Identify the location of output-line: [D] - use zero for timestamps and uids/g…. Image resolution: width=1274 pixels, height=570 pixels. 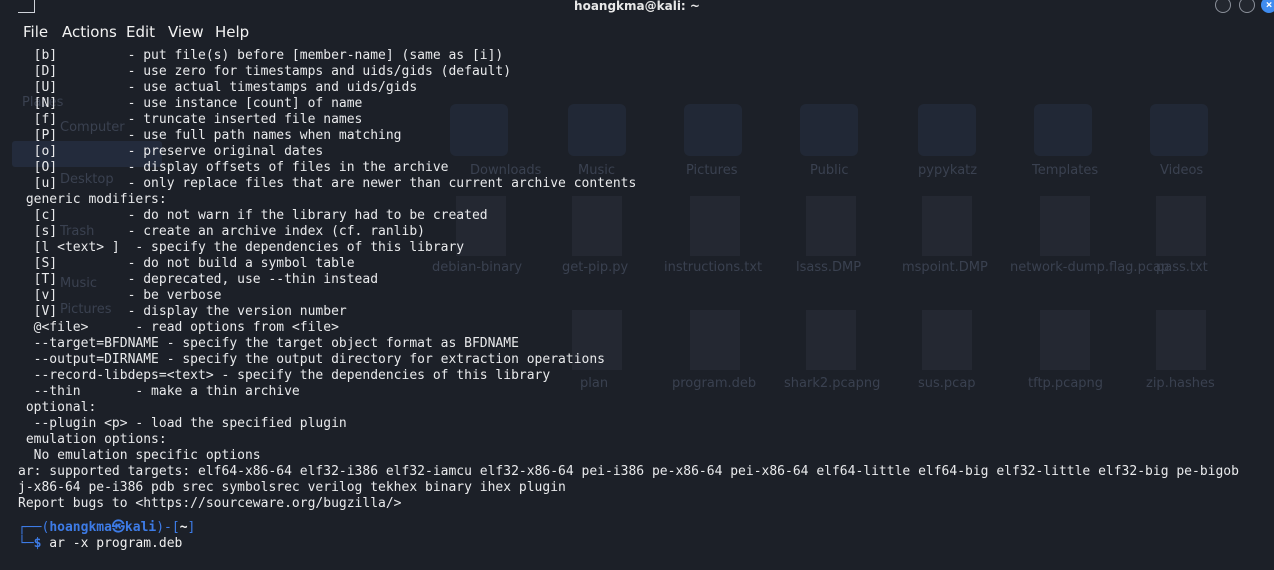
(265, 71).